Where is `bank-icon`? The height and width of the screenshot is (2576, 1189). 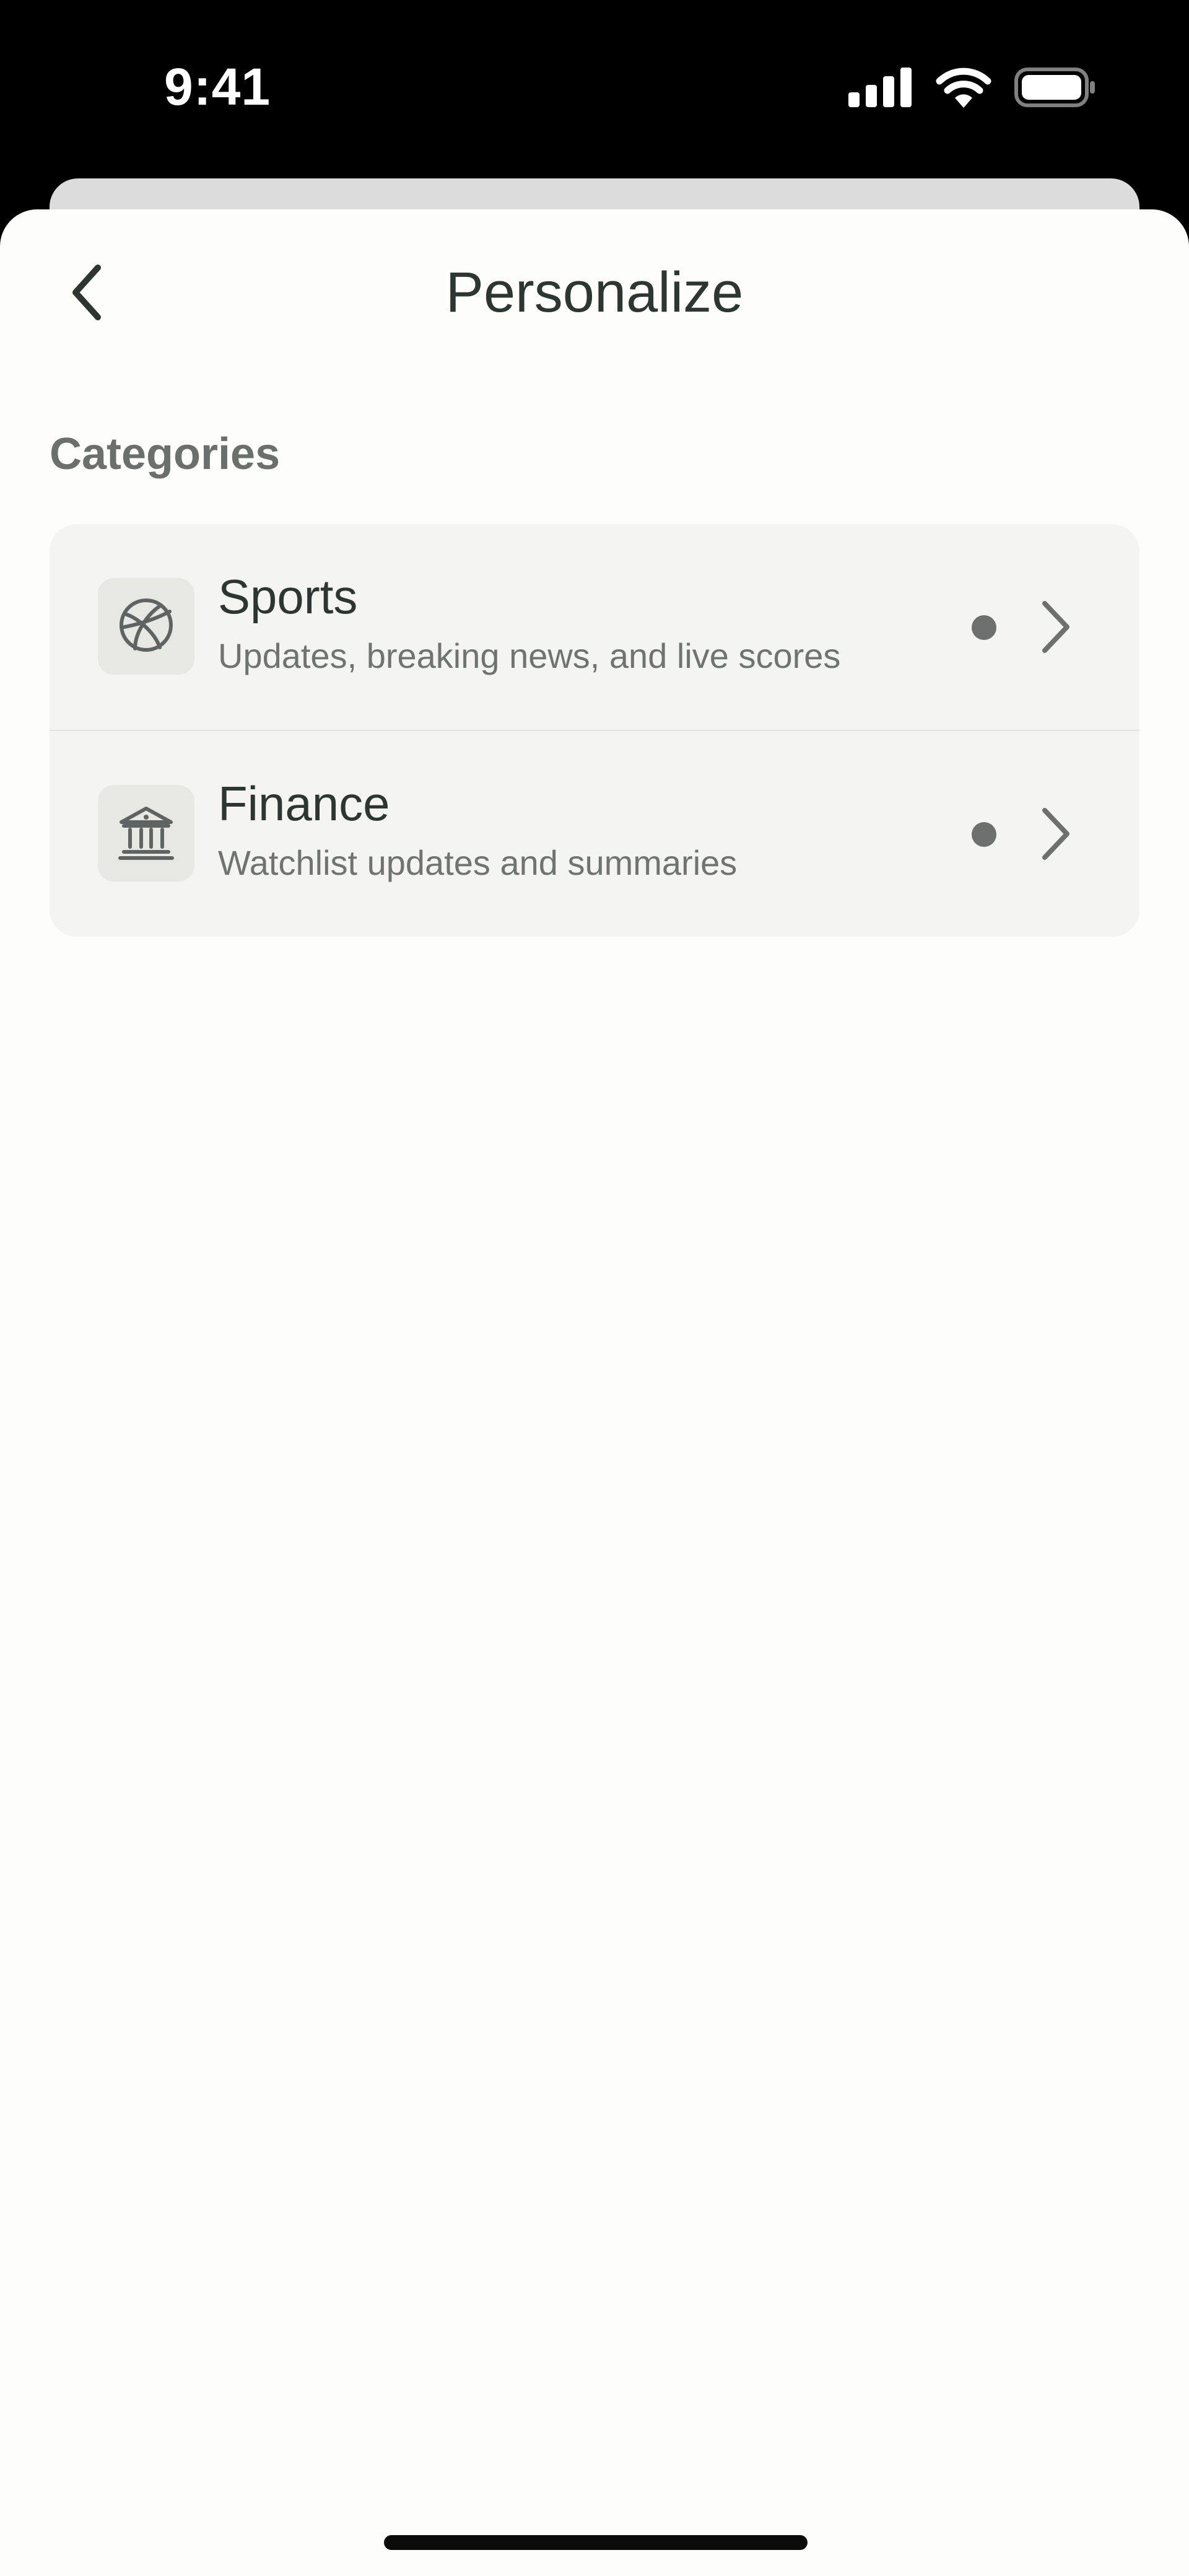
bank-icon is located at coordinates (146, 833).